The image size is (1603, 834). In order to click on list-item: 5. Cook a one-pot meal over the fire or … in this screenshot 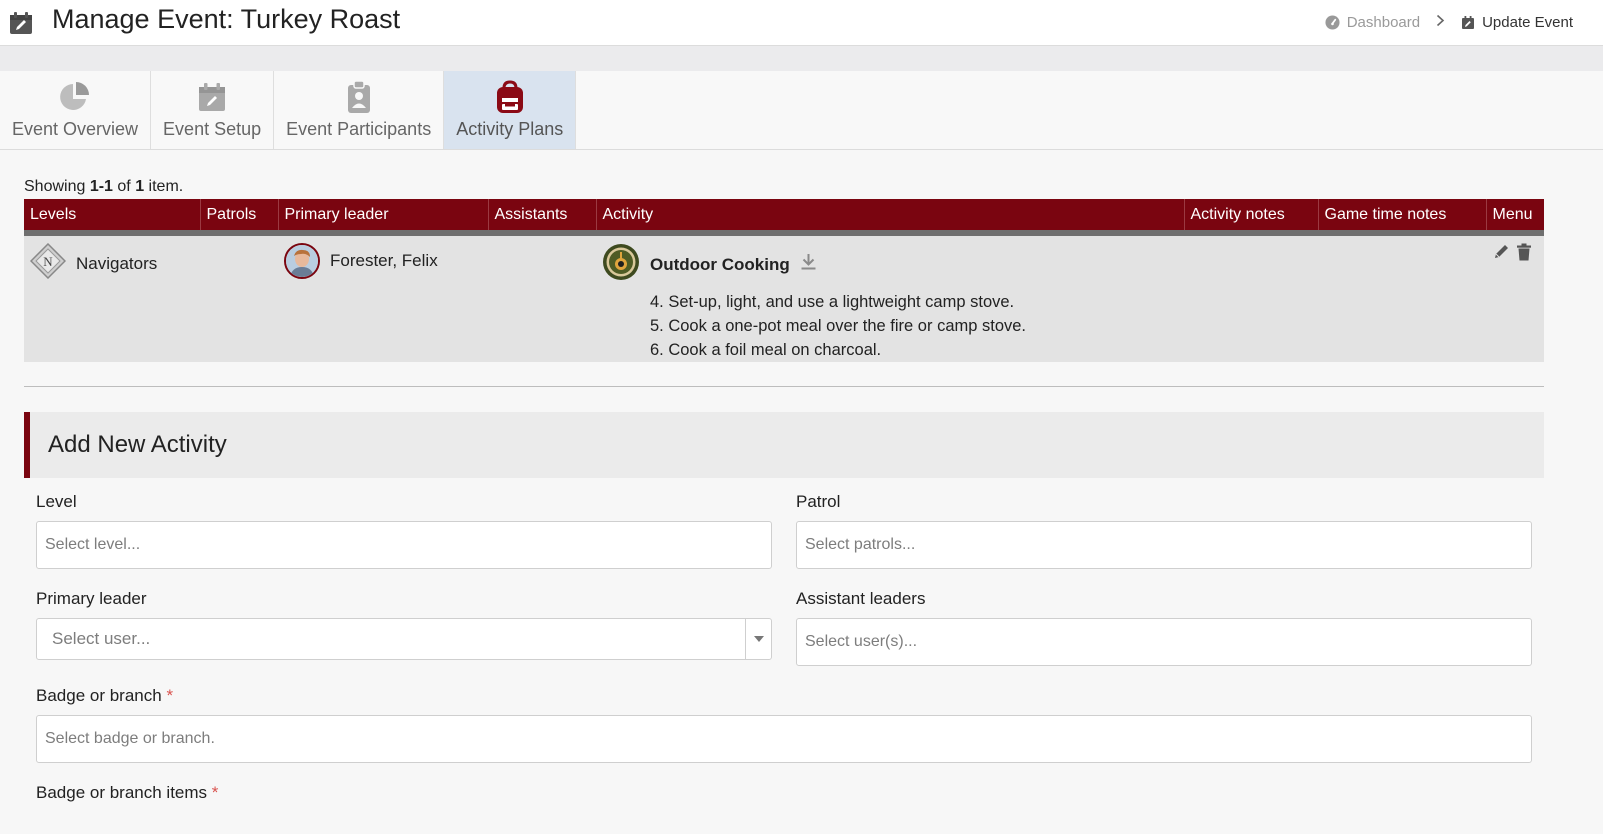, I will do `click(838, 326)`.